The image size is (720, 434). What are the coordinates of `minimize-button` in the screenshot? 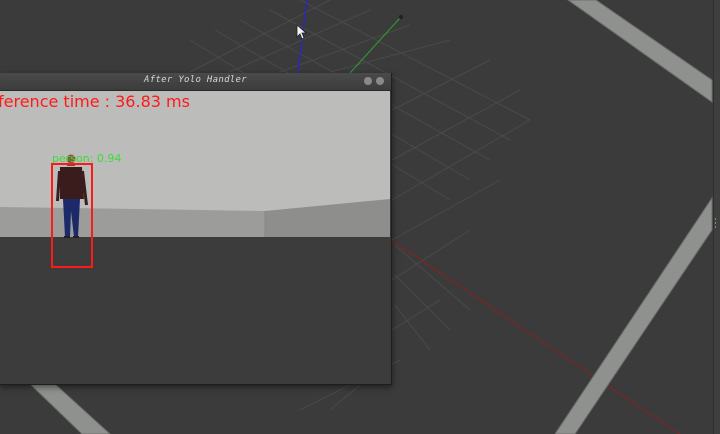 It's located at (368, 81).